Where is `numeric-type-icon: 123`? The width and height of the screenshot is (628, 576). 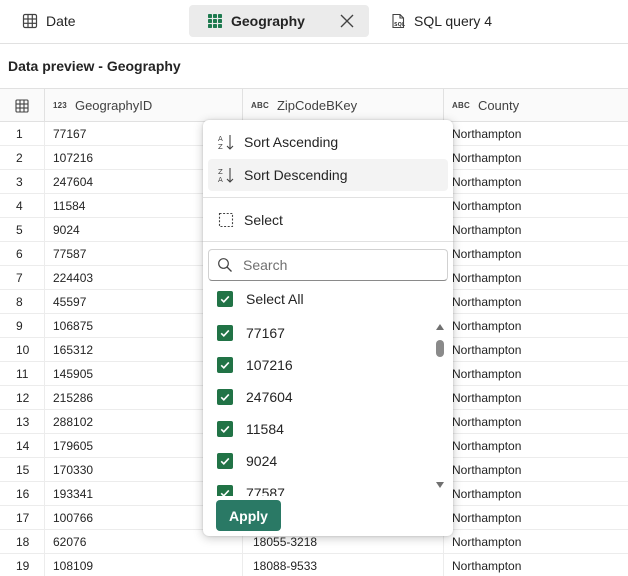 numeric-type-icon: 123 is located at coordinates (60, 105).